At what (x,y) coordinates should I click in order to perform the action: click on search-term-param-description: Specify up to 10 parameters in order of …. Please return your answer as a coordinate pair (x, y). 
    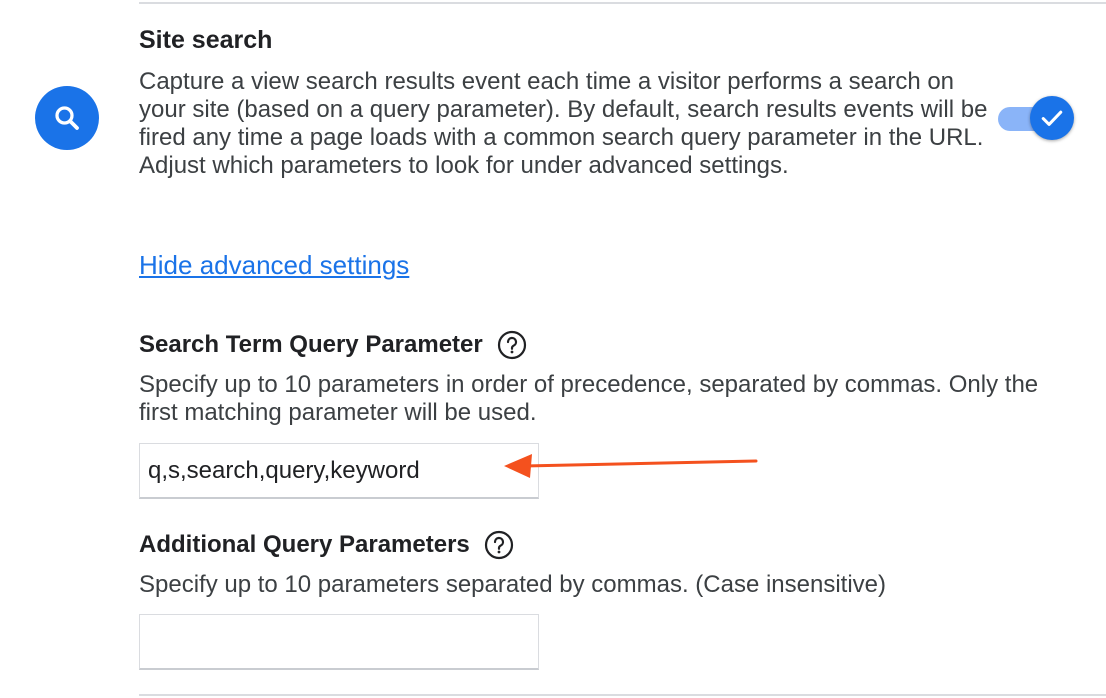
    Looking at the image, I should click on (589, 398).